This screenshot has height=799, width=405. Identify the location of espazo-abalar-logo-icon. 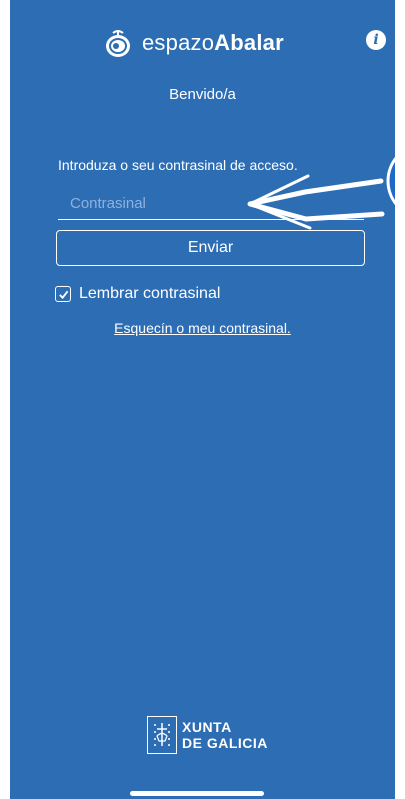
(118, 43).